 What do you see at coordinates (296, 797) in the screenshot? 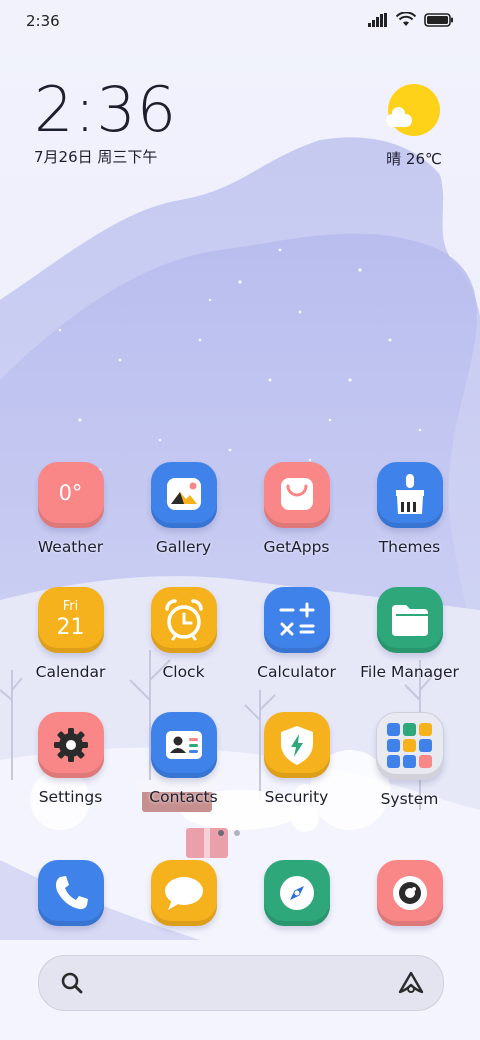
I see `app-label: Security` at bounding box center [296, 797].